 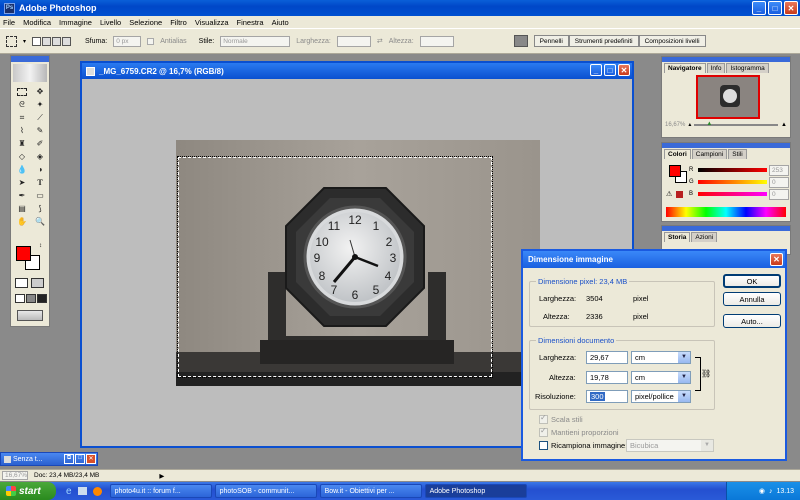 I want to click on screen-mode-icons, so click(x=31, y=298).